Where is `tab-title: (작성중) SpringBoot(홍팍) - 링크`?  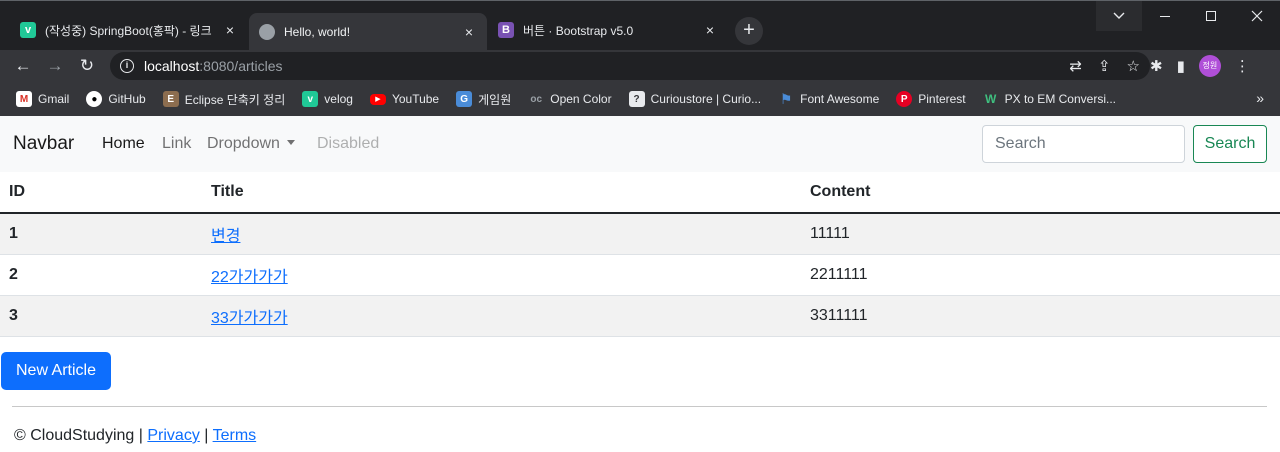 tab-title: (작성중) SpringBoot(홍팍) - 링크 is located at coordinates (128, 30).